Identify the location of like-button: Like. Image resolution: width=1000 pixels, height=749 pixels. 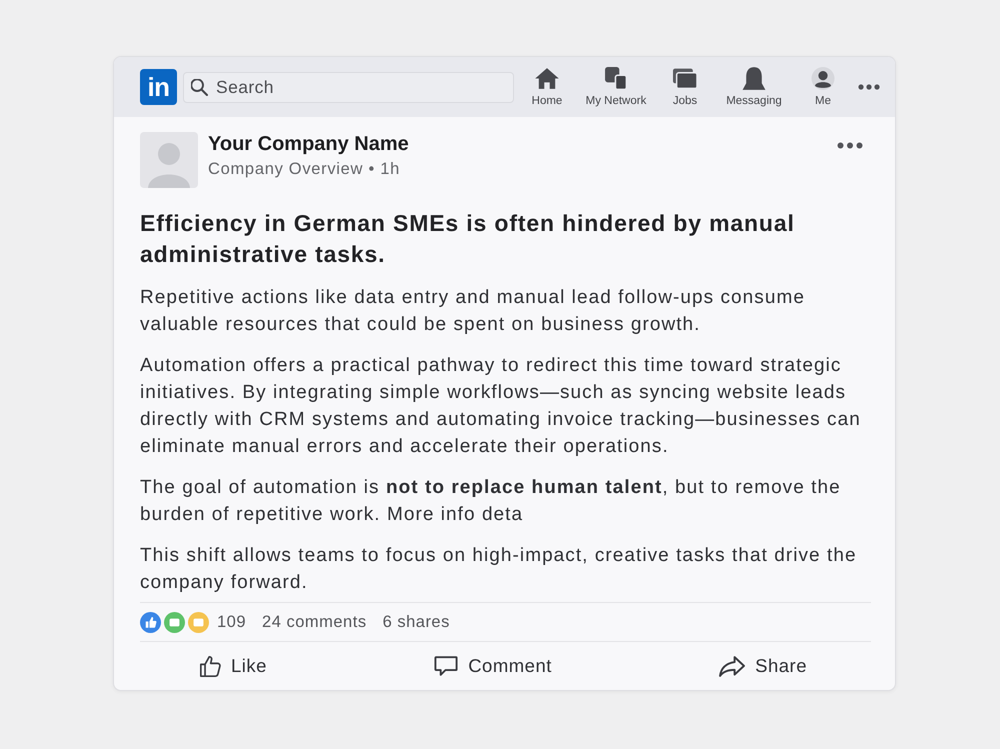
(233, 666).